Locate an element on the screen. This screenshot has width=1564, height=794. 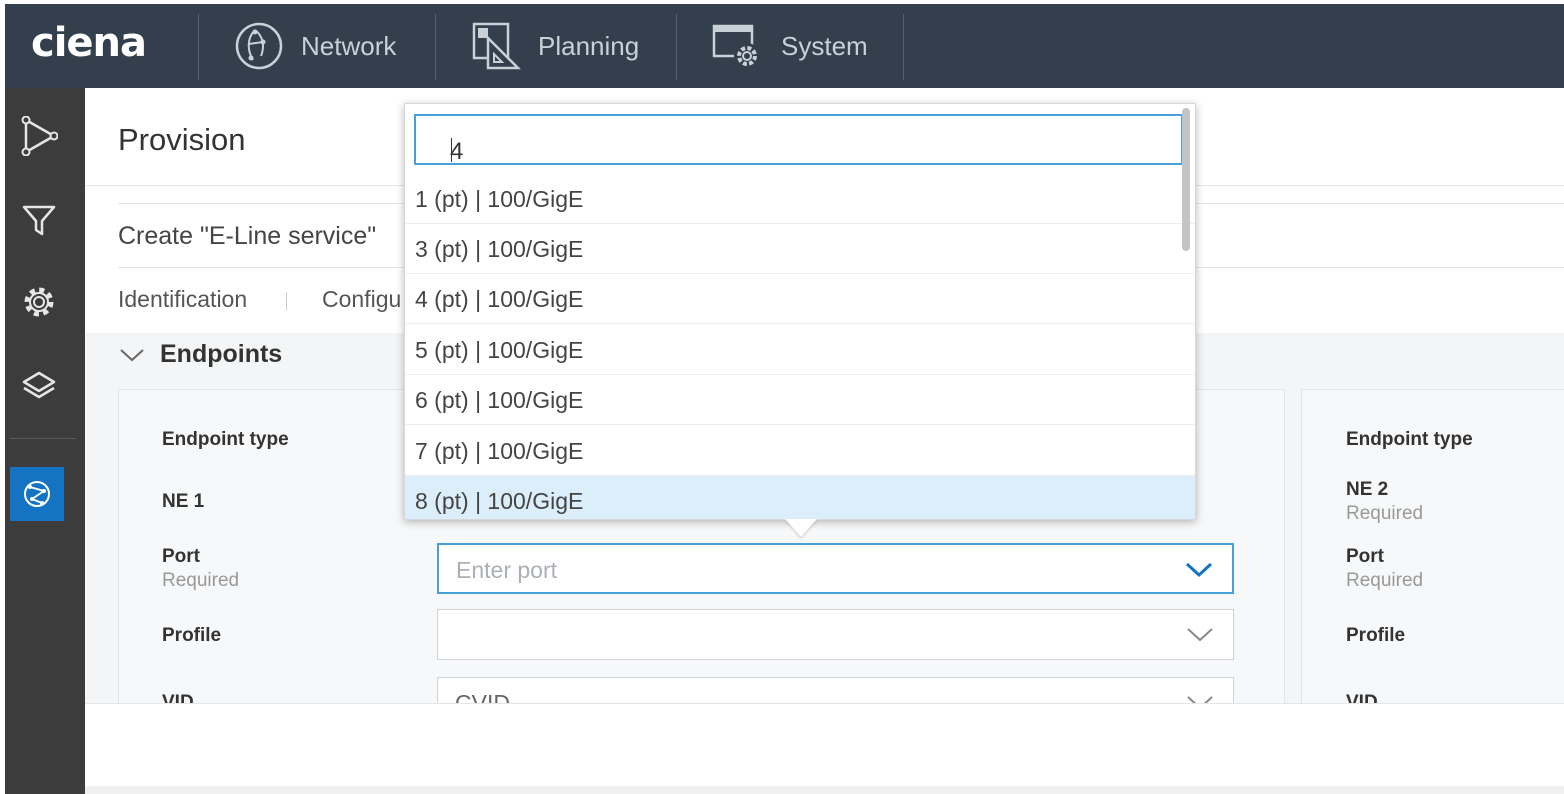
port-option: 5 (pt) | 100/GigE is located at coordinates (800, 350).